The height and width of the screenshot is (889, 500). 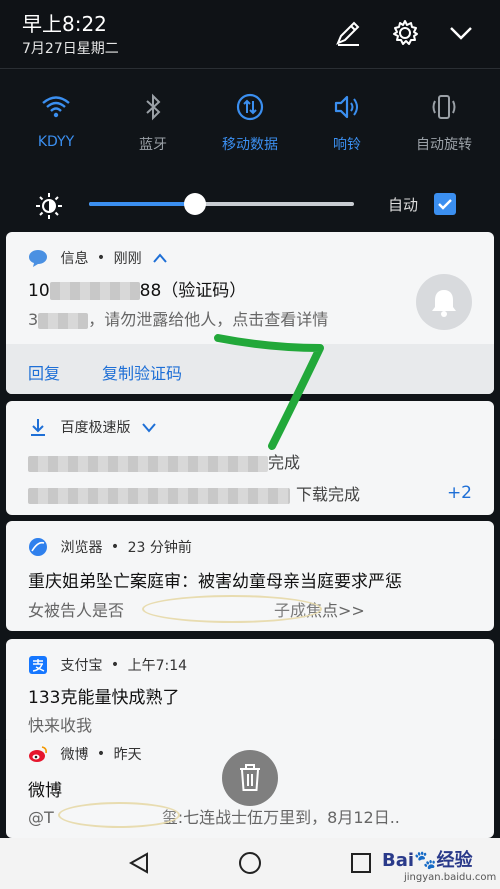 I want to click on back-icon, so click(x=140, y=863).